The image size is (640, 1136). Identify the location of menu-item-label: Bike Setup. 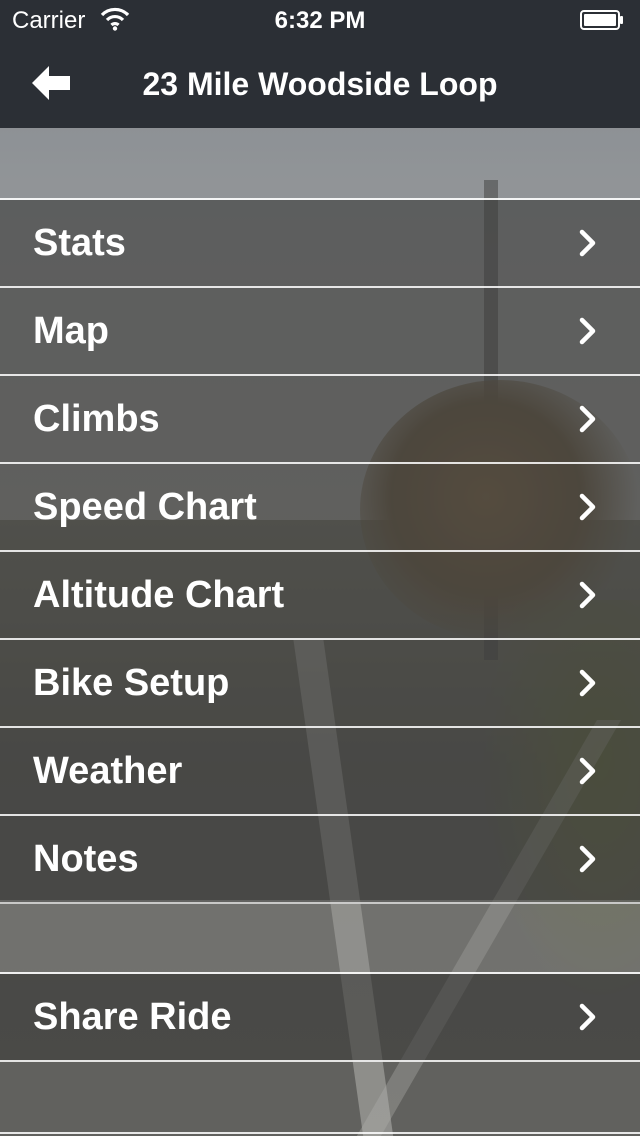
(131, 683).